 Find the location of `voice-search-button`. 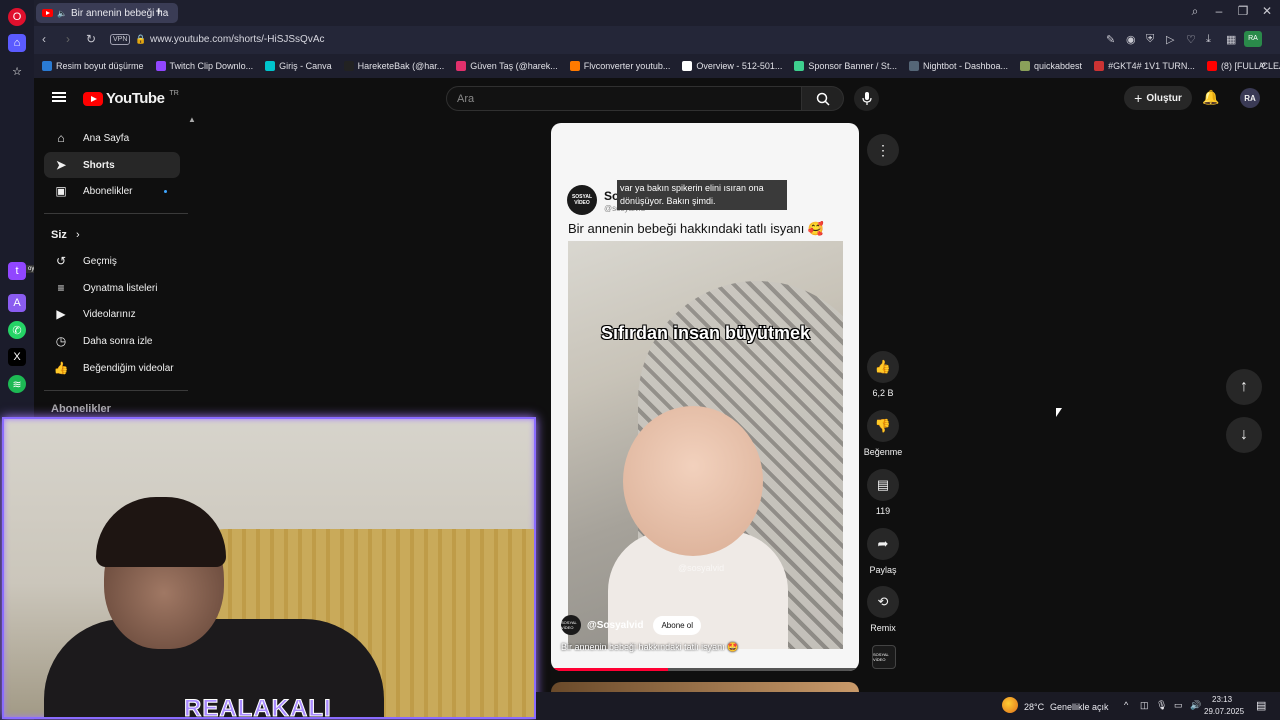

voice-search-button is located at coordinates (866, 98).